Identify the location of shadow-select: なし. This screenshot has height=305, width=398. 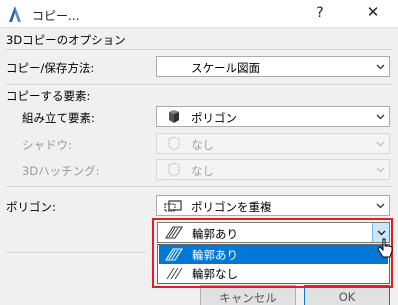
(273, 143).